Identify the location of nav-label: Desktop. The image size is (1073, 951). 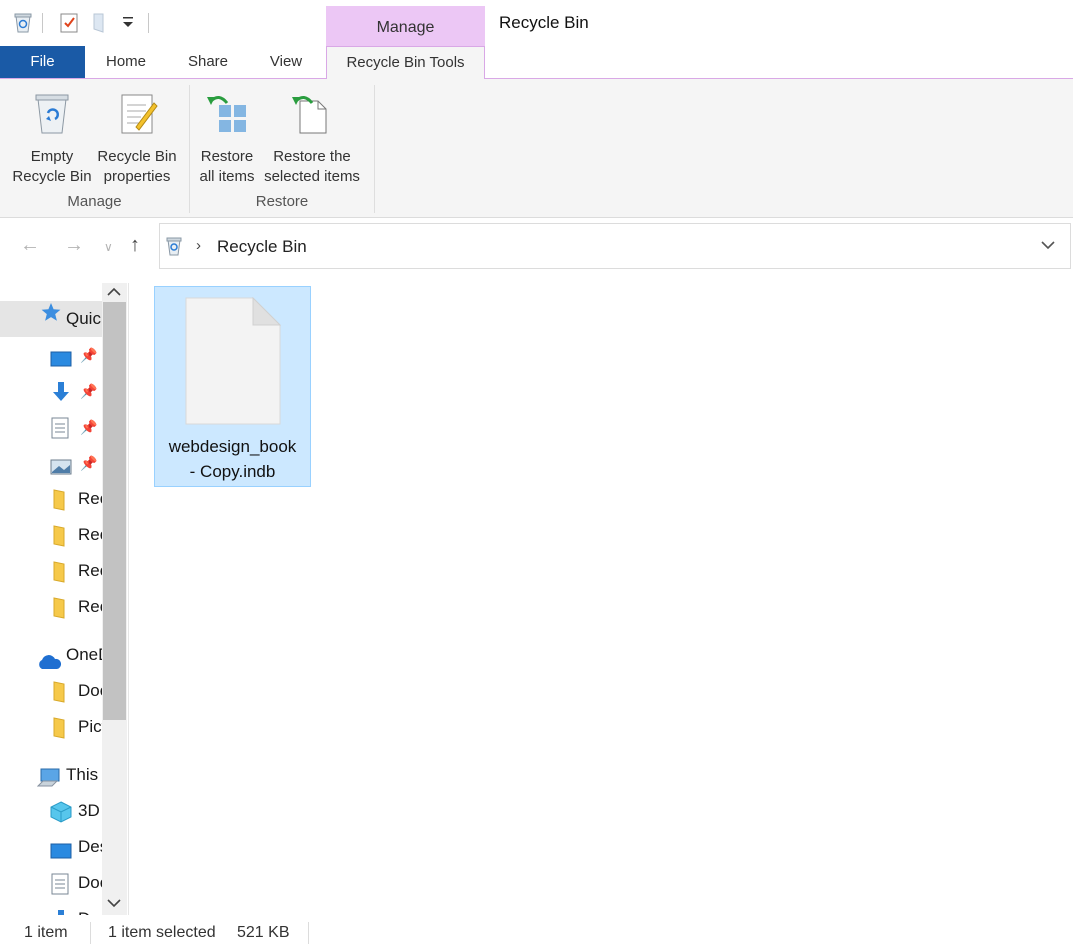
(90, 846).